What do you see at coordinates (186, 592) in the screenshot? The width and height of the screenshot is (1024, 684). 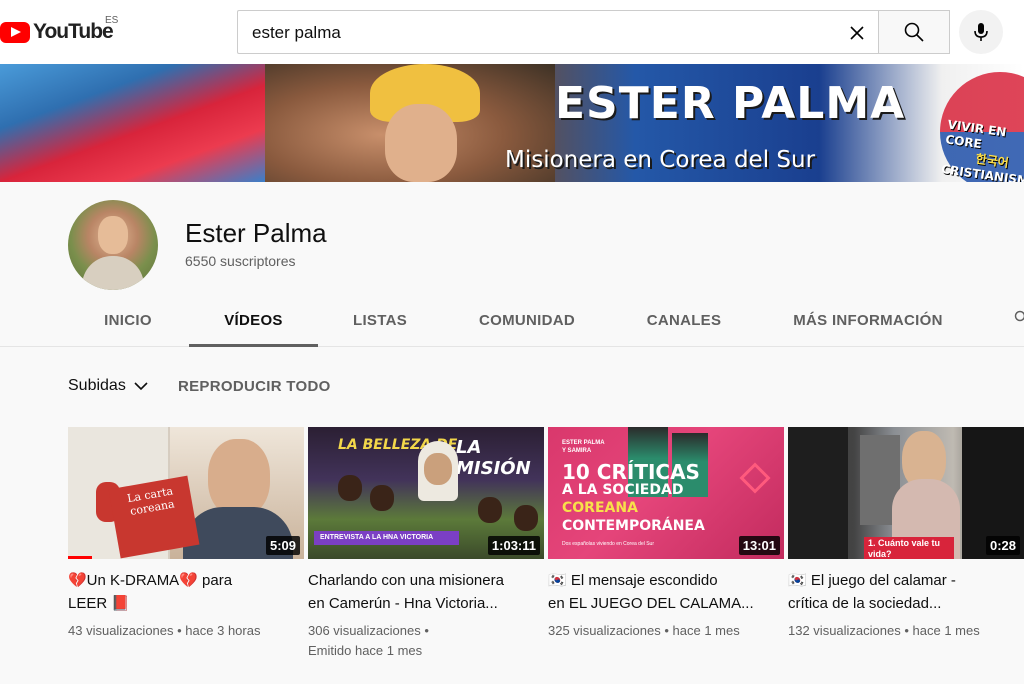 I see `video-title: 💔Un K-DRAMA💔 para LEER 📕` at bounding box center [186, 592].